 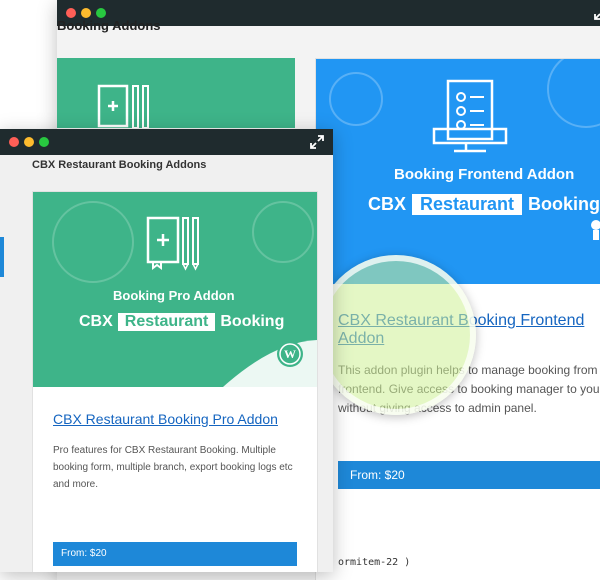 What do you see at coordinates (174, 295) in the screenshot?
I see `banner-title: Booking Pro Addon` at bounding box center [174, 295].